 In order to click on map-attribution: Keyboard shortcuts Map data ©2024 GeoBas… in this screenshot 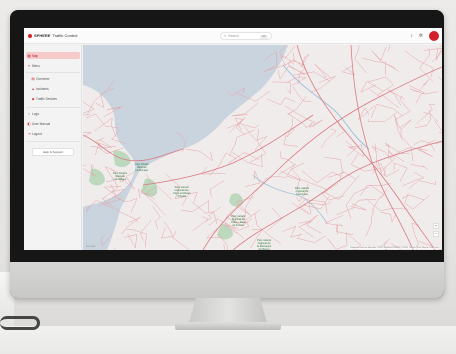, I will do `click(394, 248)`.